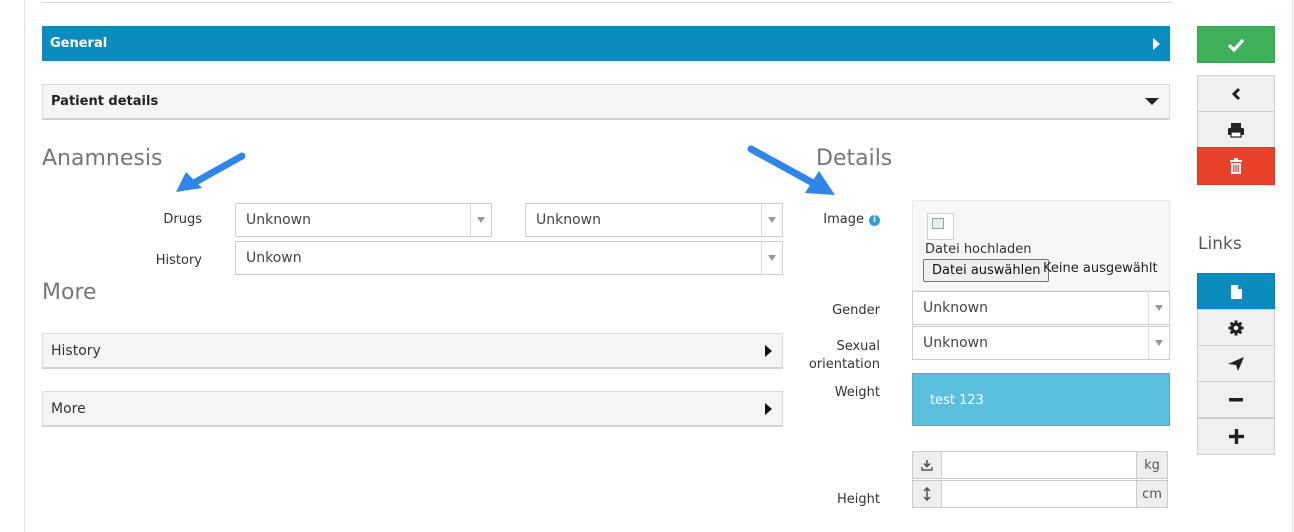 This screenshot has width=1294, height=532. Describe the element at coordinates (1041, 343) in the screenshot. I see `sexual-orientation-select: Unknown` at that location.